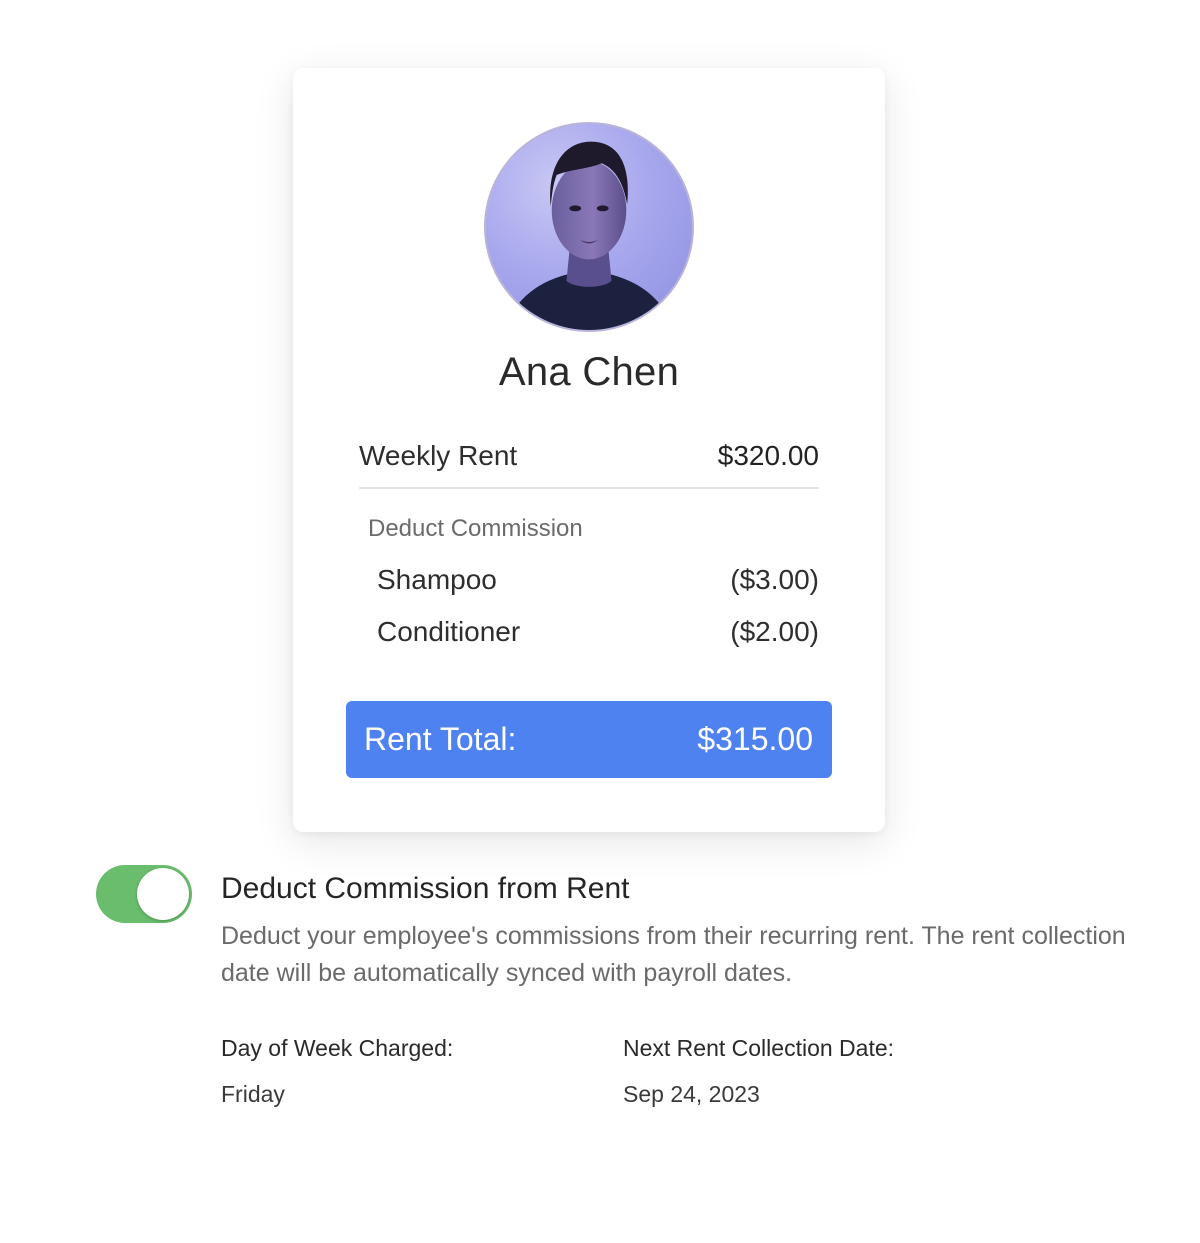 The width and height of the screenshot is (1200, 1243). I want to click on rent-total-amount: $315.00, so click(755, 739).